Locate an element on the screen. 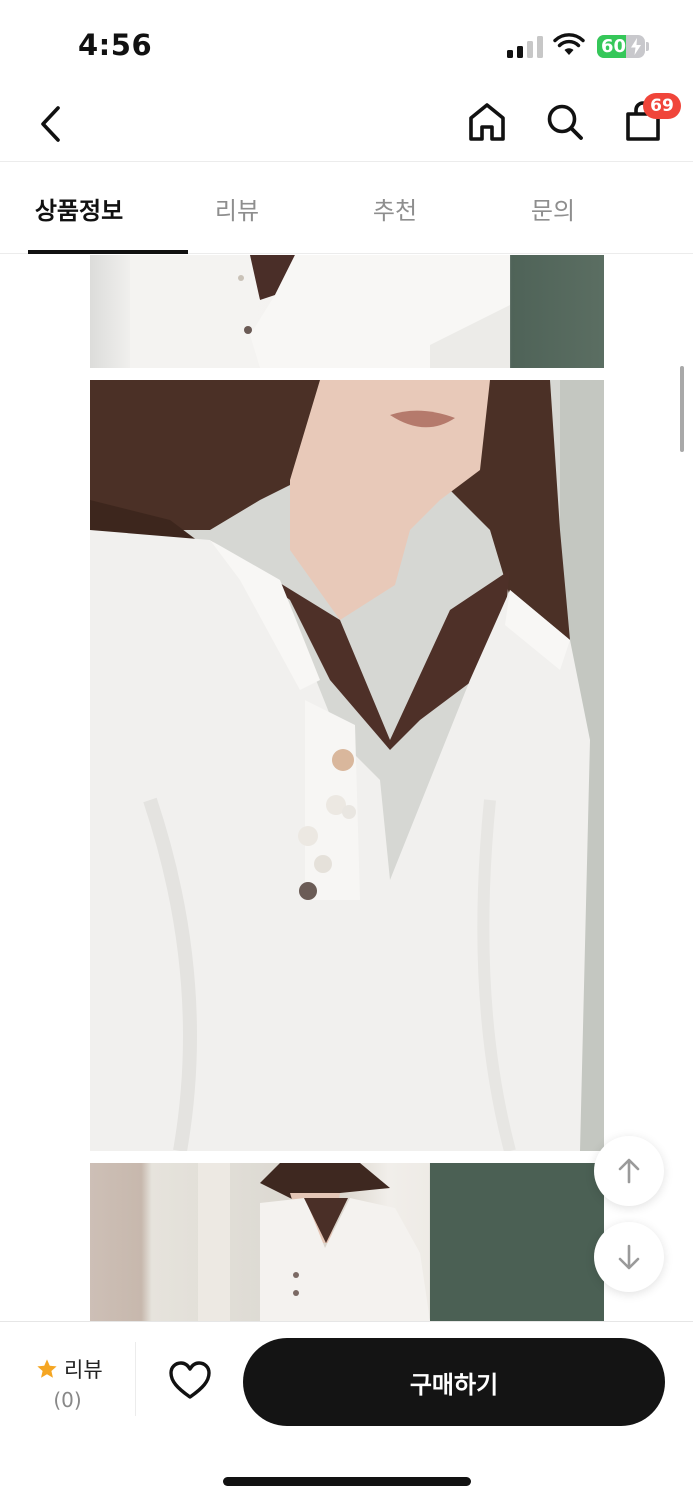 The width and height of the screenshot is (693, 1500). tab-reviews: 리뷰 is located at coordinates (237, 208).